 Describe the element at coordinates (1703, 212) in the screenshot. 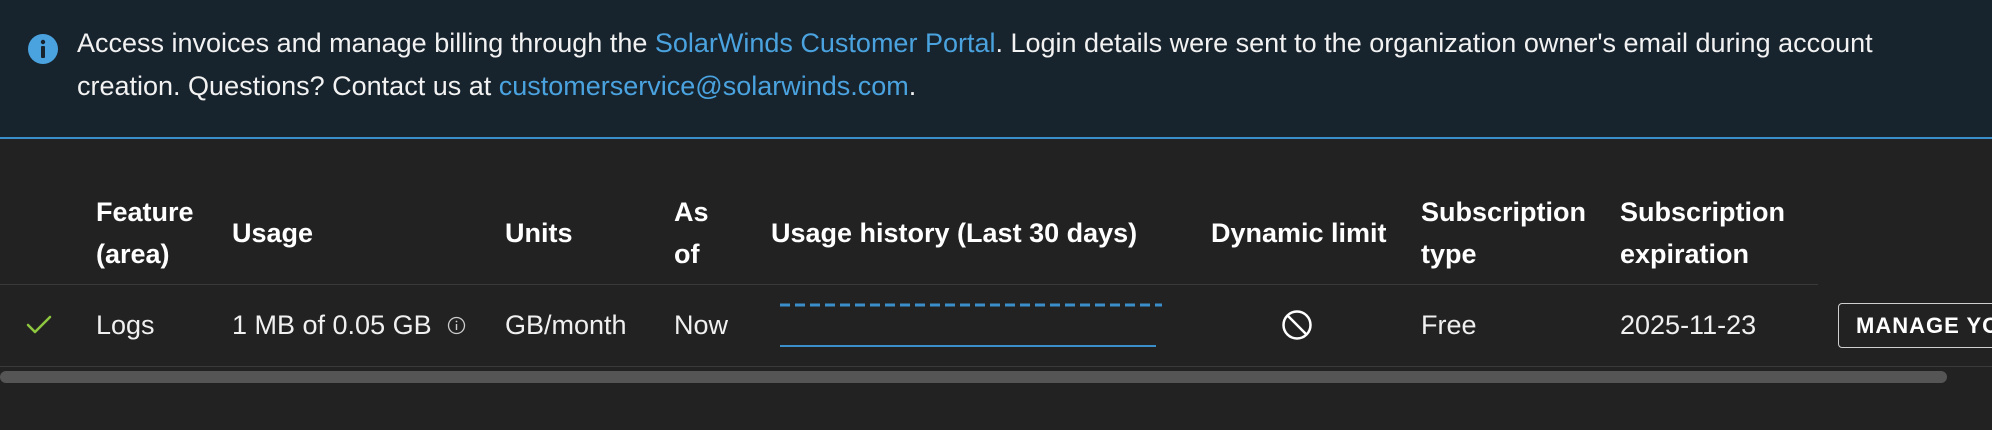

I see `header-subscription-expiration-line1: Subscription` at that location.